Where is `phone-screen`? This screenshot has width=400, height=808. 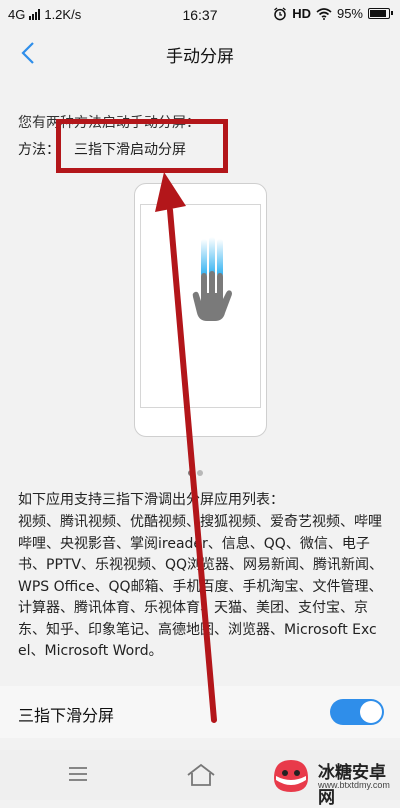 phone-screen is located at coordinates (200, 306).